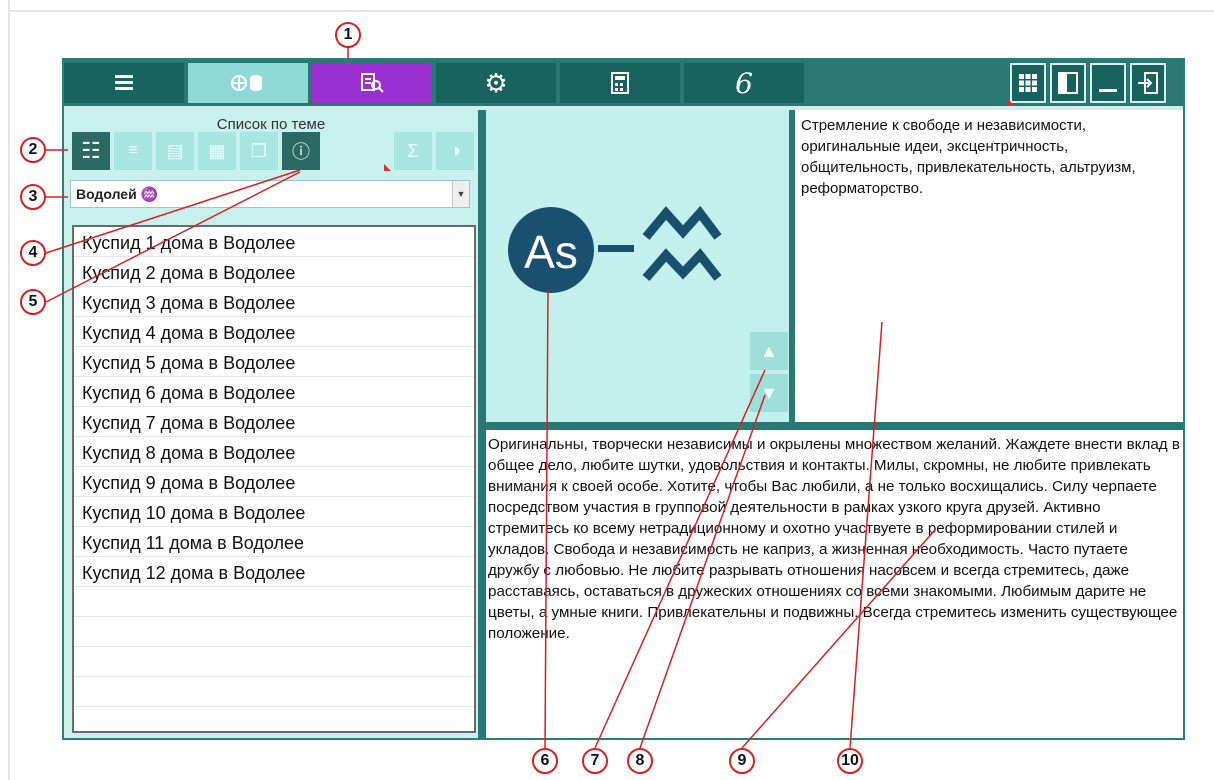 The width and height of the screenshot is (1214, 780). I want to click on callout-6: 6, so click(545, 761).